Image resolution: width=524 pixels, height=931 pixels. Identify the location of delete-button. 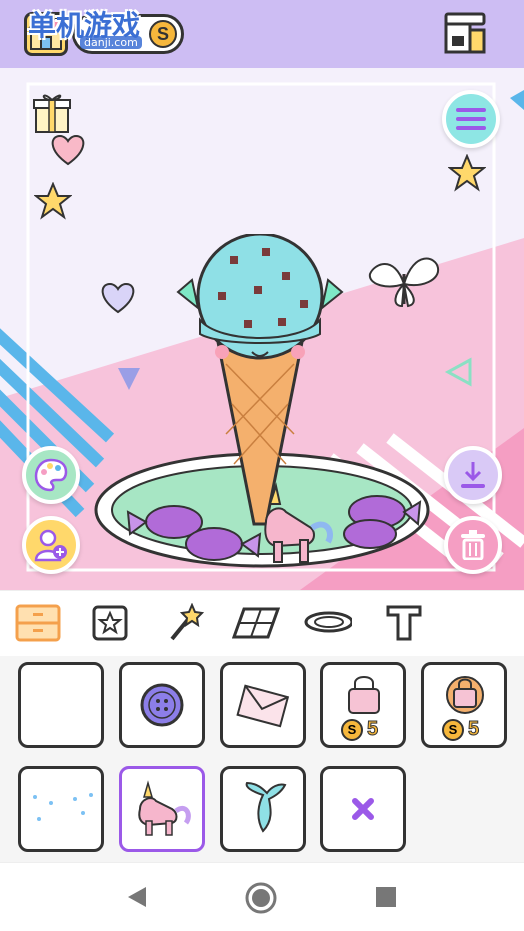
(473, 545).